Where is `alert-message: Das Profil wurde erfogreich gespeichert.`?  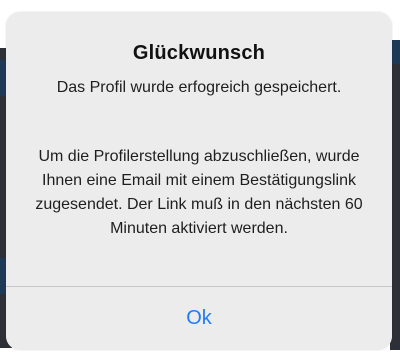 alert-message: Das Profil wurde erfogreich gespeichert. is located at coordinates (199, 87).